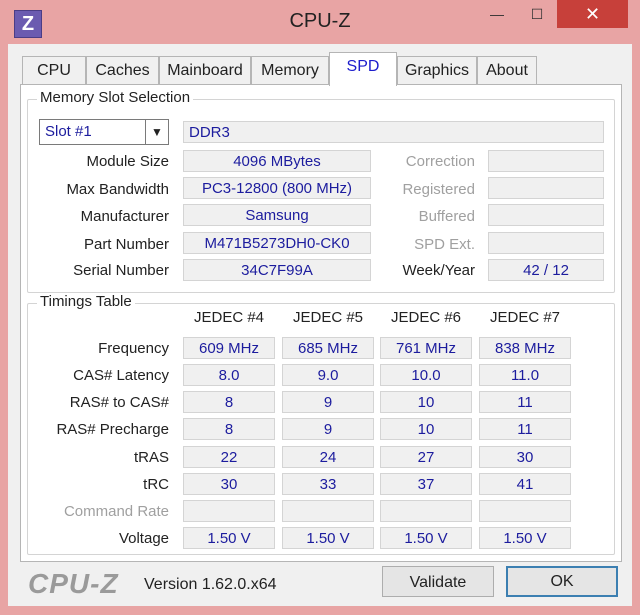  I want to click on tab-spd: SPD, so click(363, 69).